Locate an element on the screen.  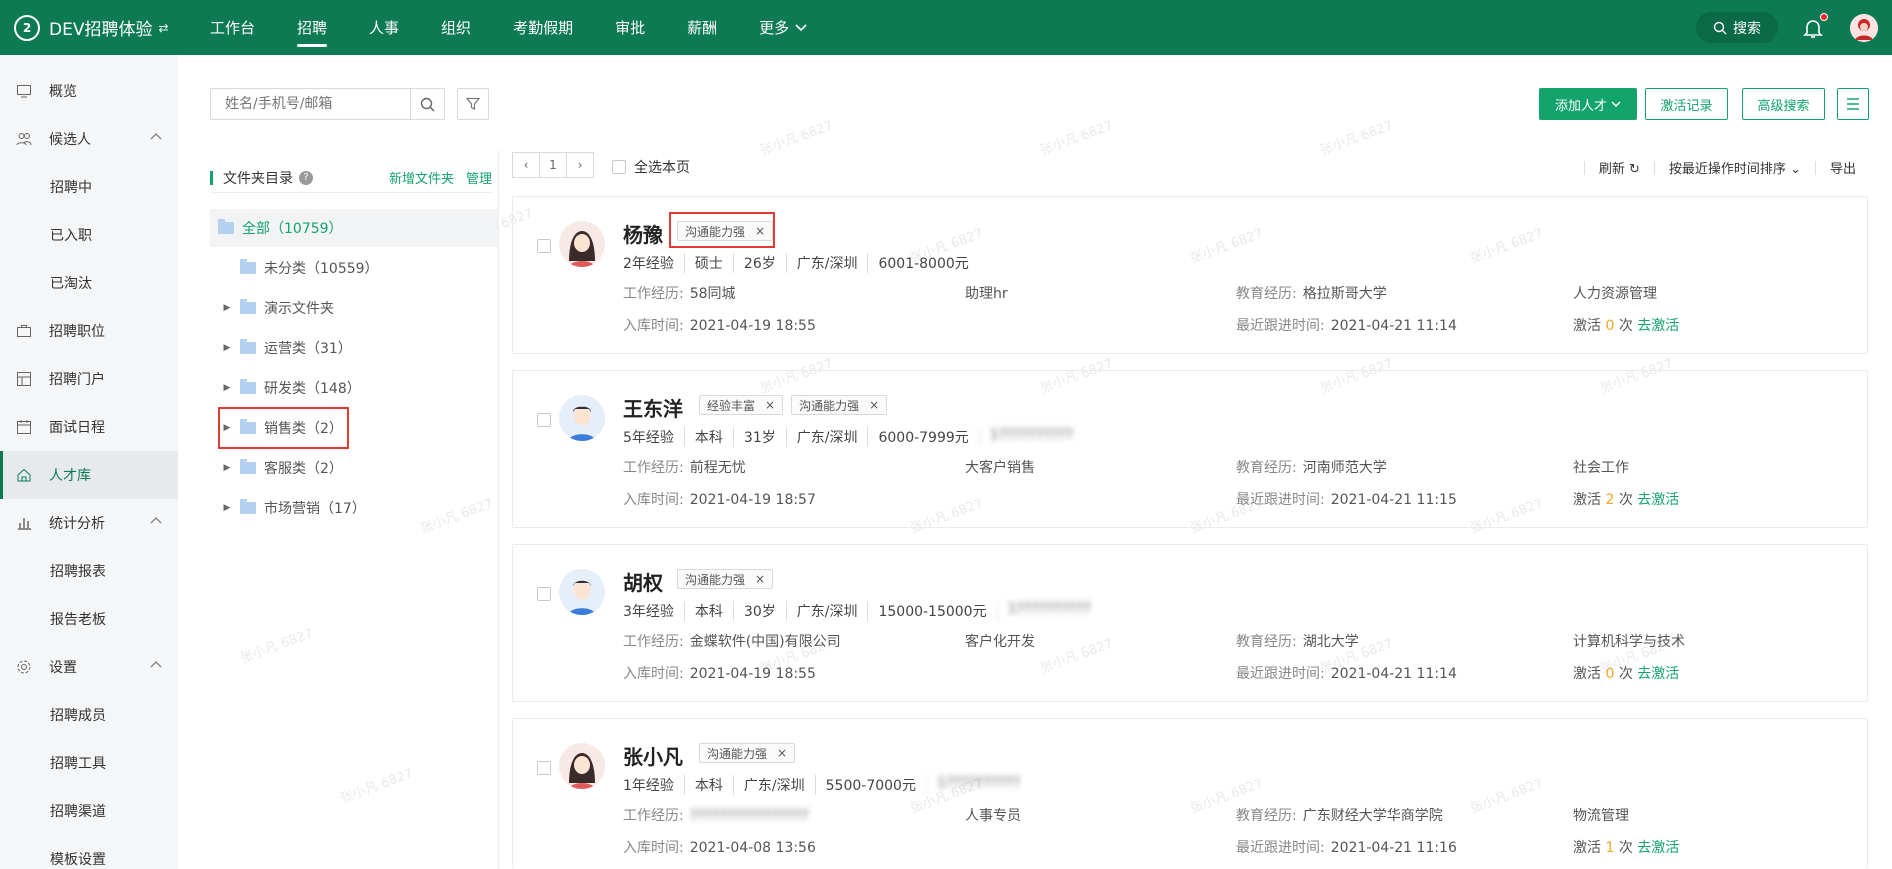
major: 物流管理 is located at coordinates (1601, 816).